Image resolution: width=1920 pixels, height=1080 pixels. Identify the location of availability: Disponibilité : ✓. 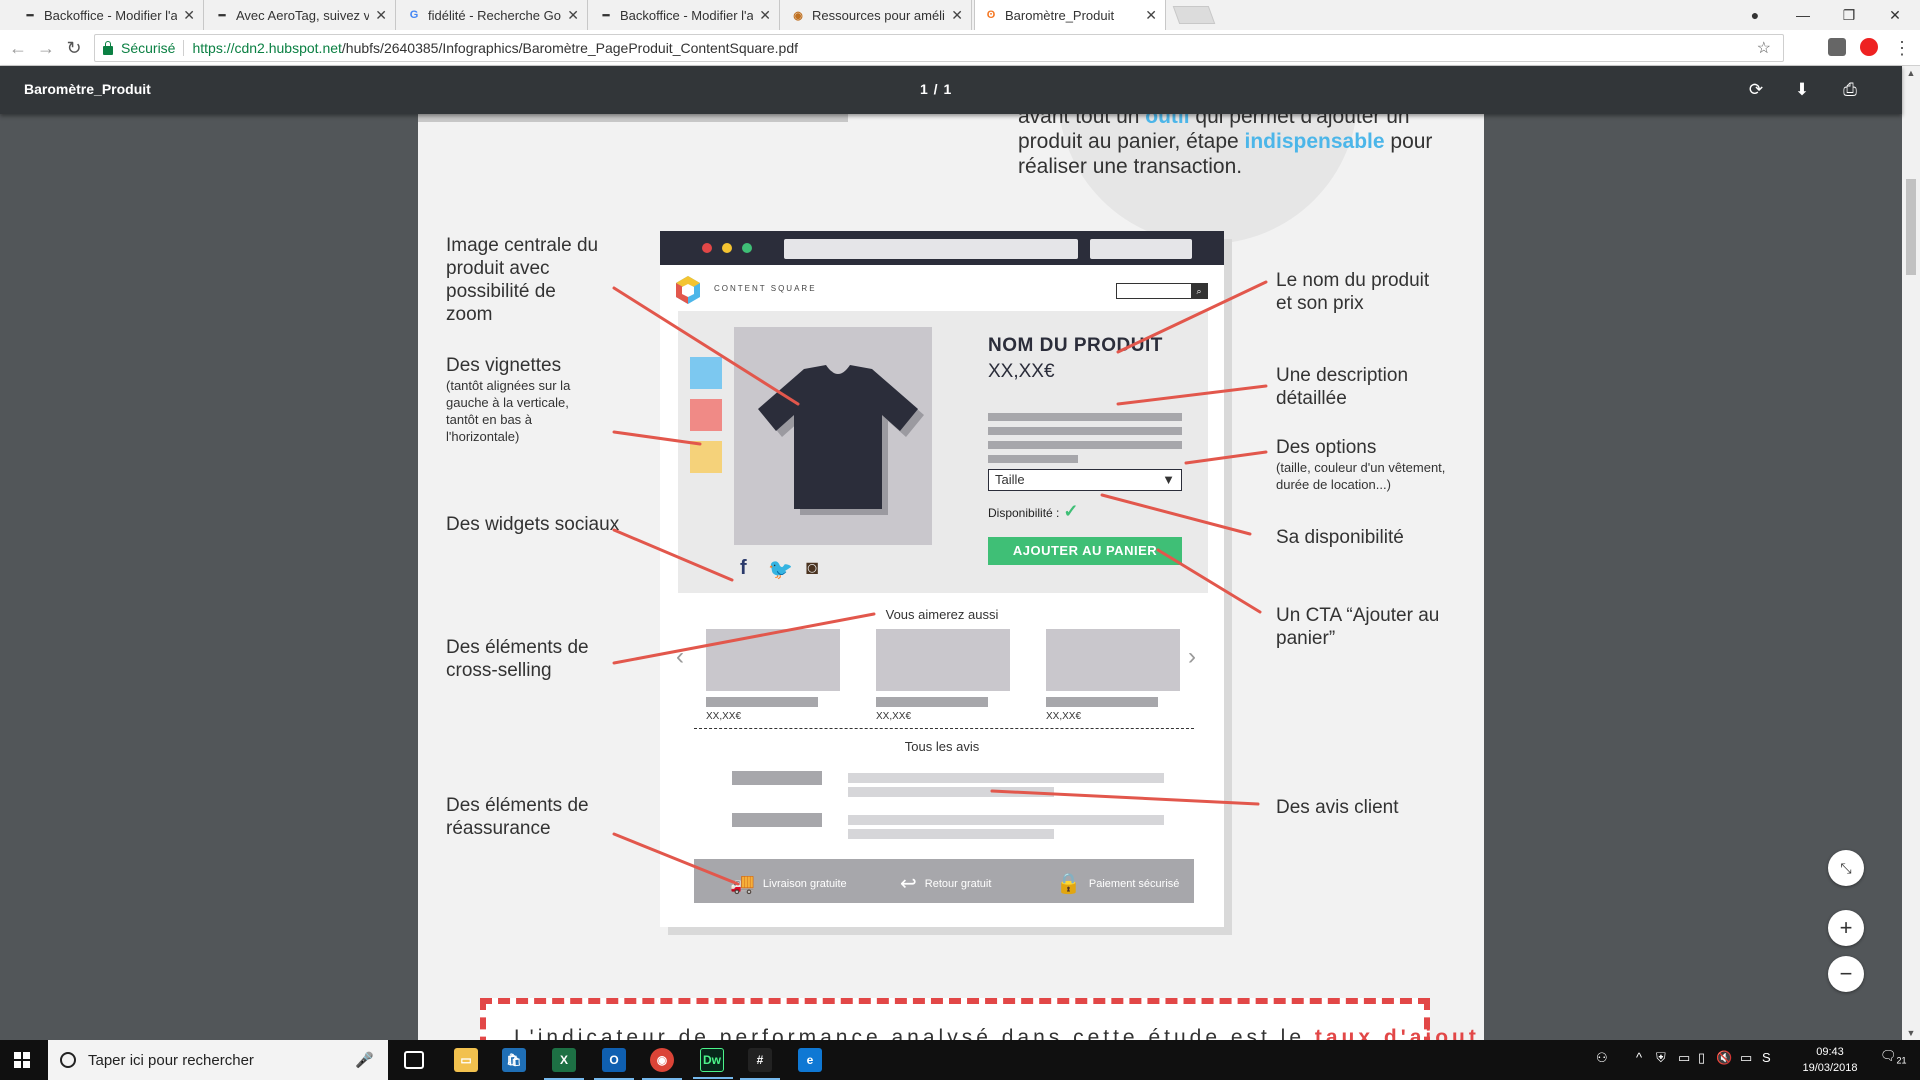
(1033, 511).